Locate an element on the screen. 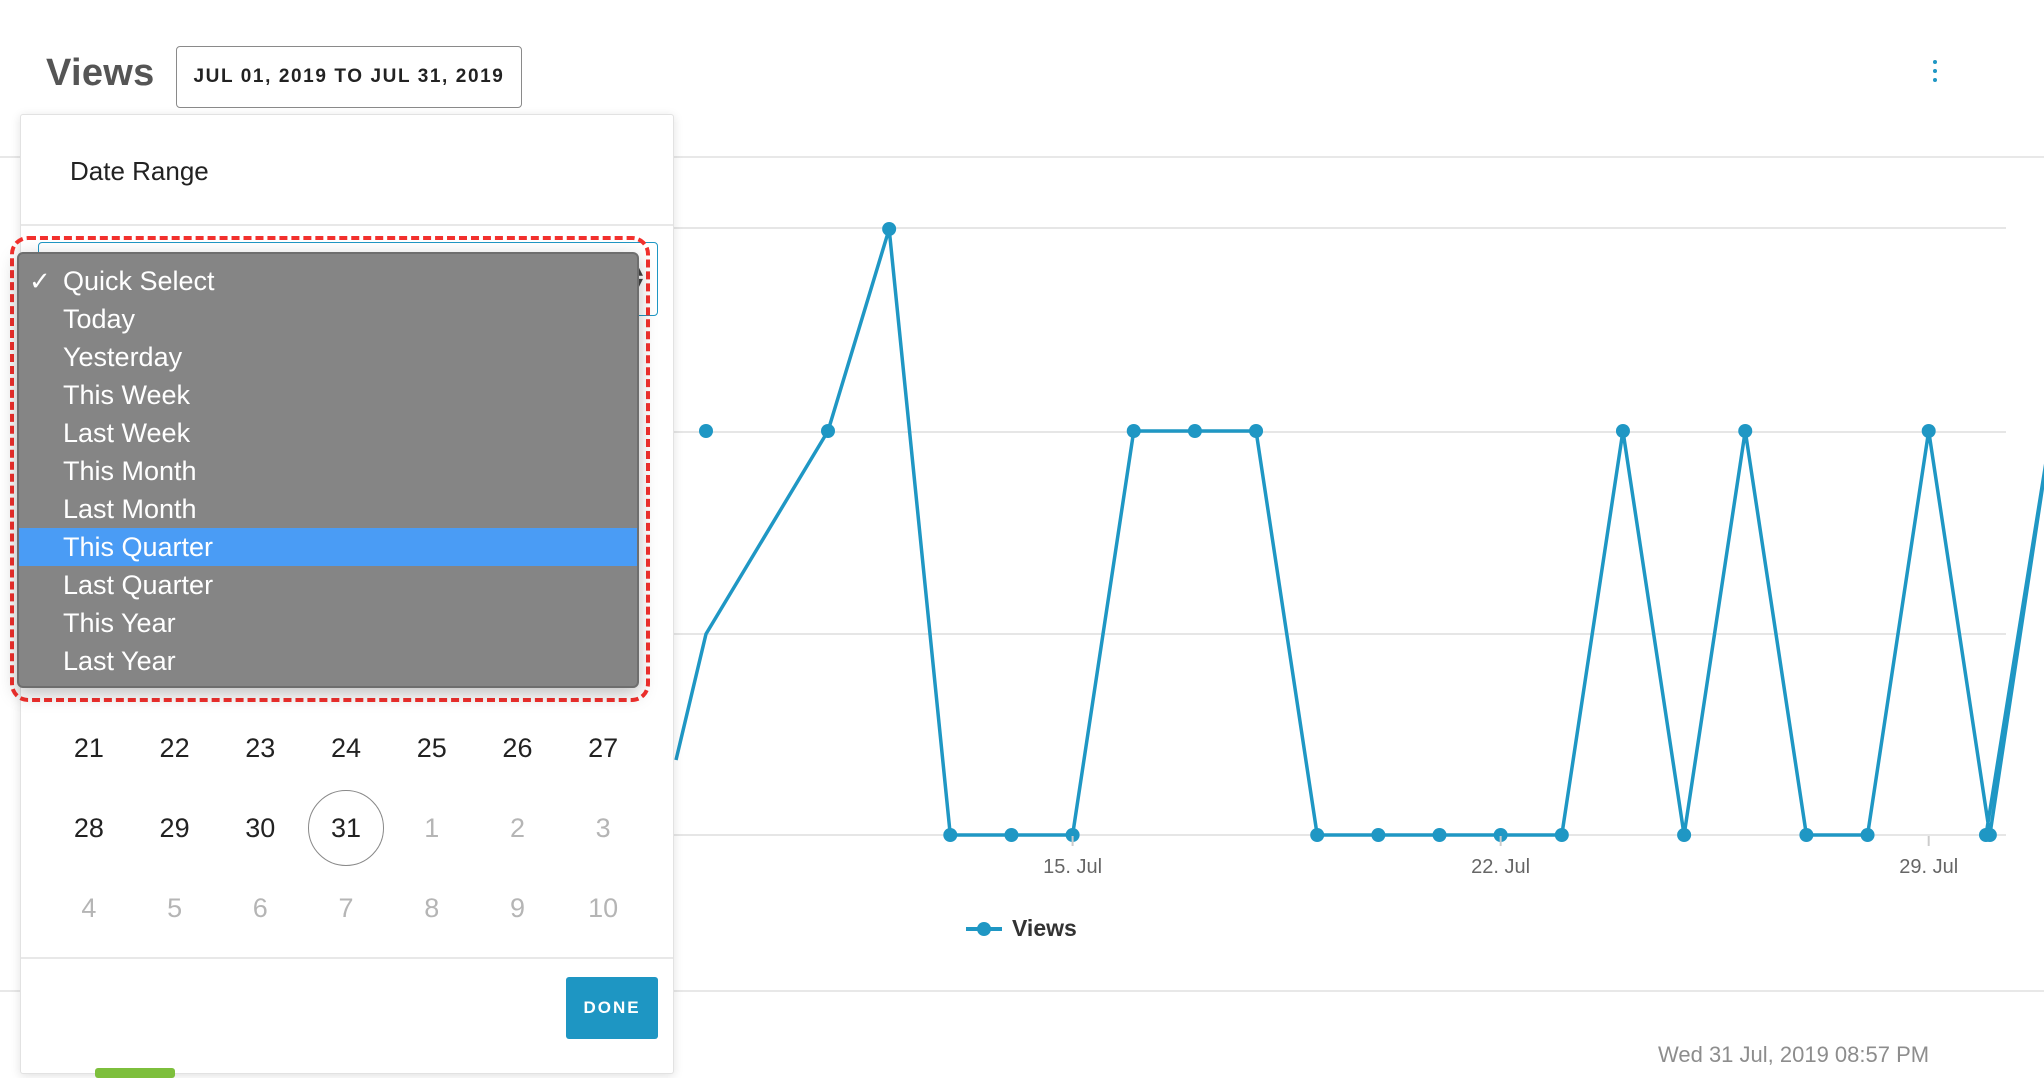 The height and width of the screenshot is (1078, 2044). calendar-day-label: 30 is located at coordinates (260, 827).